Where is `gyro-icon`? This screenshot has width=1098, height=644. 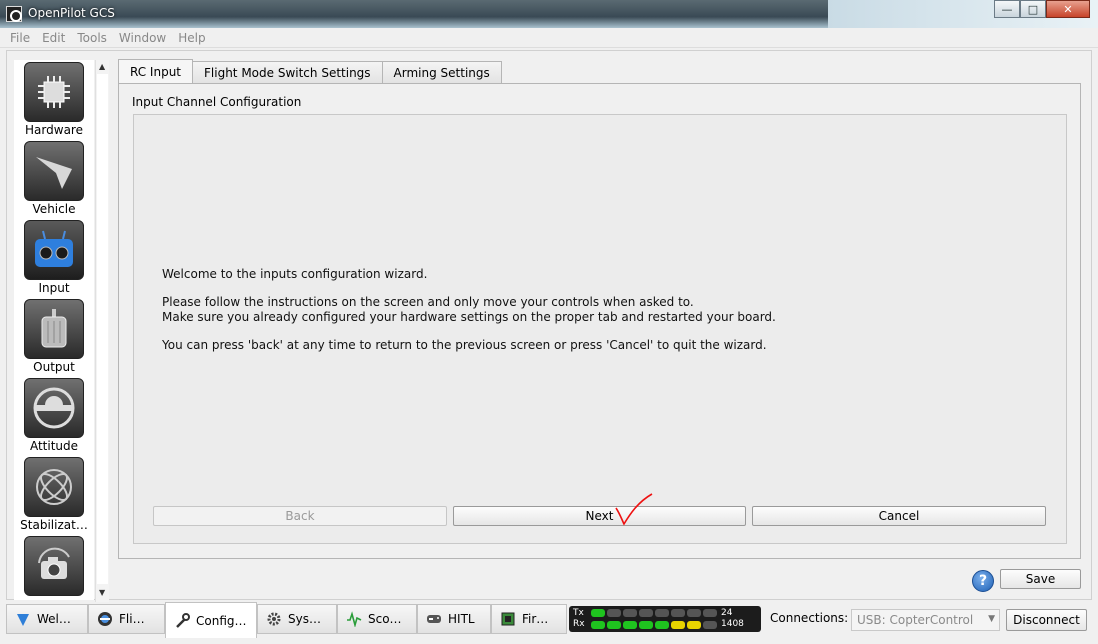
gyro-icon is located at coordinates (54, 487).